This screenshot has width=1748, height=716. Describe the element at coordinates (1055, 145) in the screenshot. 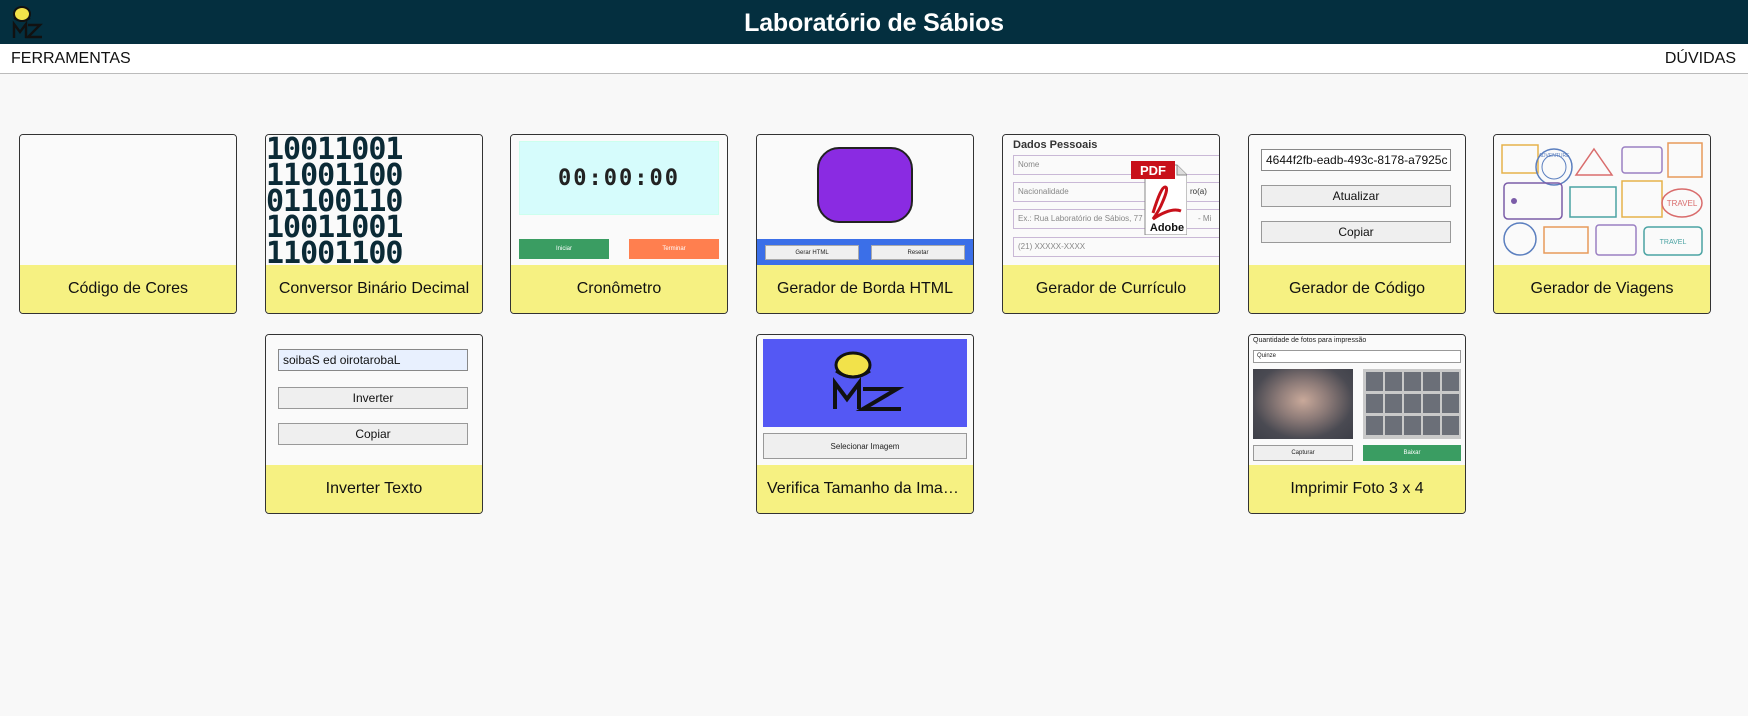

I see `form-heading: Dados Pessoais` at that location.